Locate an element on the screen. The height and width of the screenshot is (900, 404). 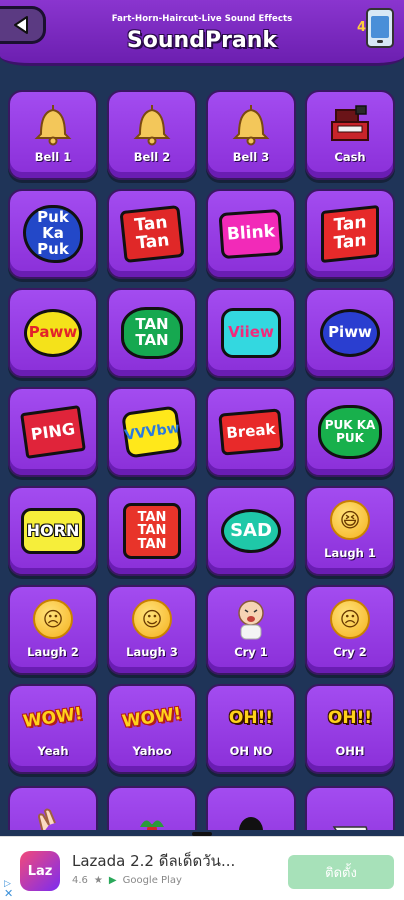
sound-tile-cry-1: Cry 1 is located at coordinates (251, 630).